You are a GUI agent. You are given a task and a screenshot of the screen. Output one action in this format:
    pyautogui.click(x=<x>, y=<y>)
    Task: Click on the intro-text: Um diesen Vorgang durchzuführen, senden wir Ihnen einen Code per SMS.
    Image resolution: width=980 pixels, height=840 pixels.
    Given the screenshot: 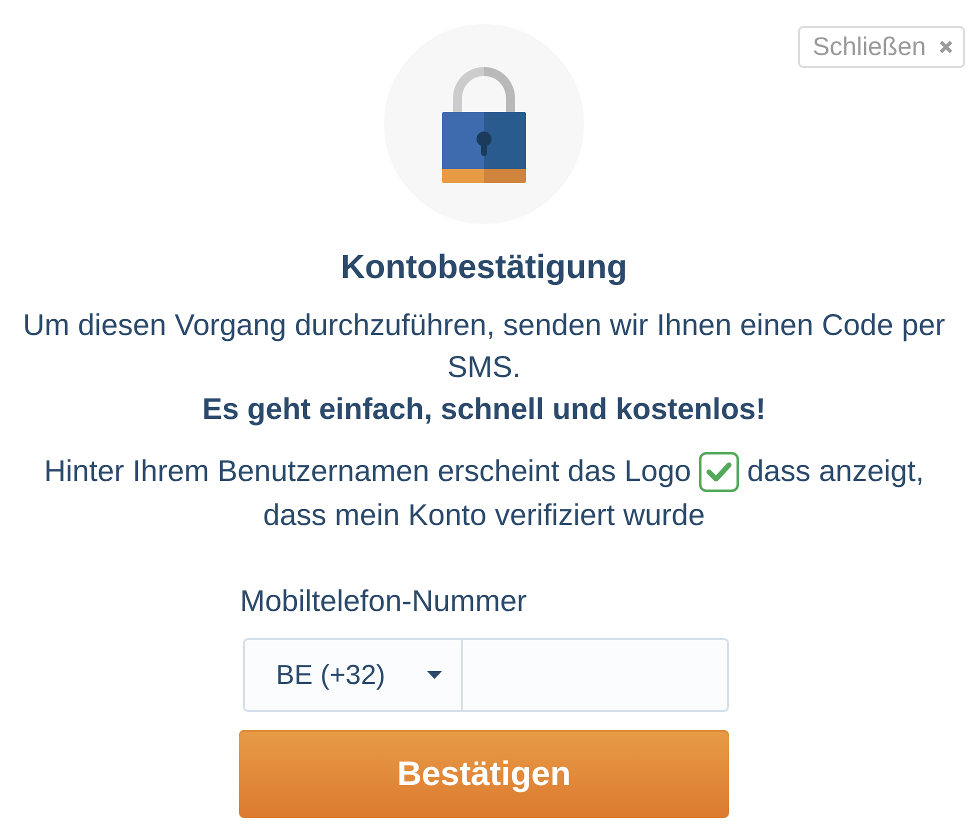 What is the action you would take?
    pyautogui.click(x=484, y=347)
    